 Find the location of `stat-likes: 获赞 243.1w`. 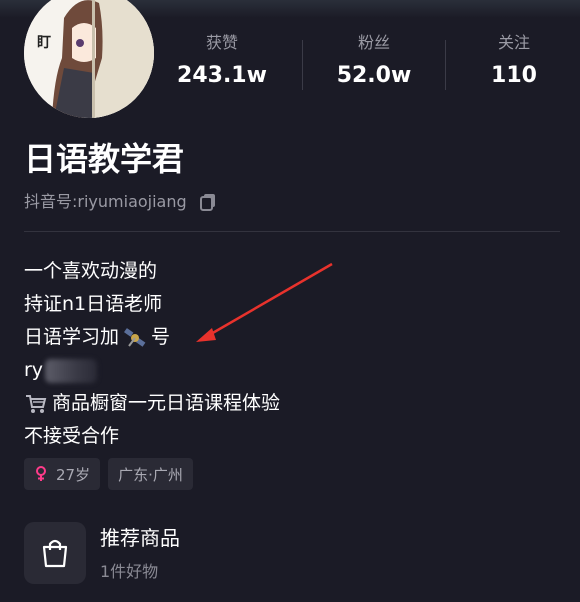

stat-likes: 获赞 243.1w is located at coordinates (222, 61).